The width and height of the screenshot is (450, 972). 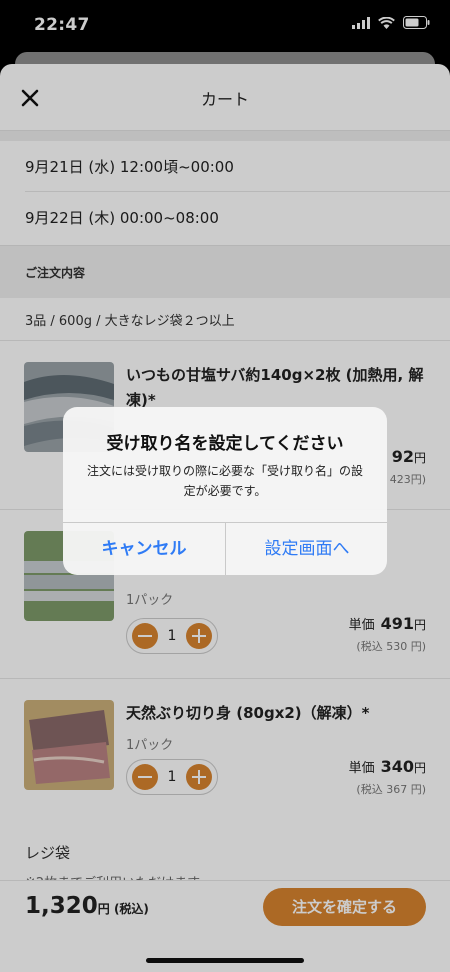 I want to click on cancel-button: キャンセル, so click(x=144, y=549).